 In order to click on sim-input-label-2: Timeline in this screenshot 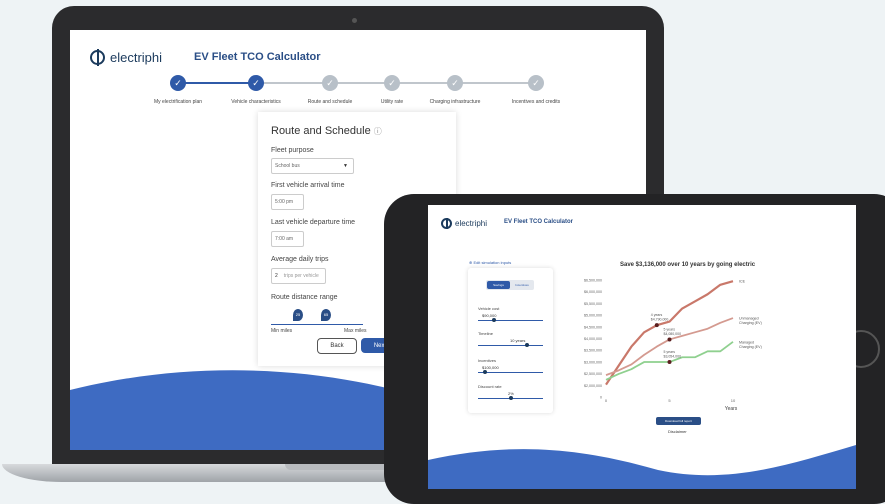, I will do `click(485, 333)`.